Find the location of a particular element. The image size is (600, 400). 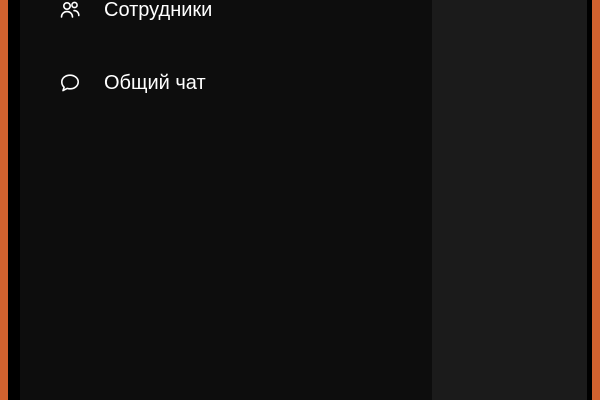

sidebar-item-label: Сотрудники is located at coordinates (158, 10).